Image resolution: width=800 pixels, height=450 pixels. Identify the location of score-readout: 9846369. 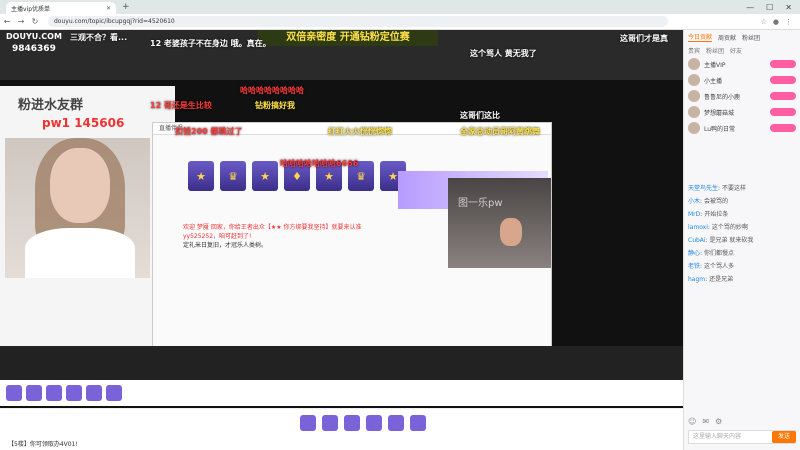
(34, 49).